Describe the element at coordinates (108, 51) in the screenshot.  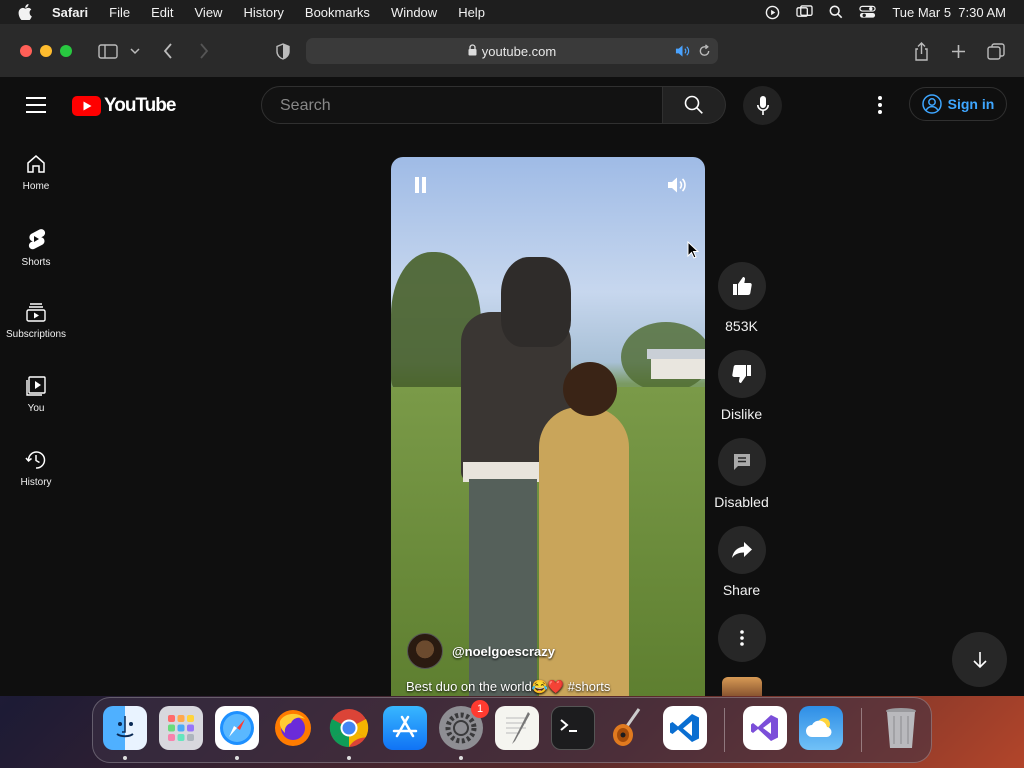
I see `sidebar-toggle-icon` at that location.